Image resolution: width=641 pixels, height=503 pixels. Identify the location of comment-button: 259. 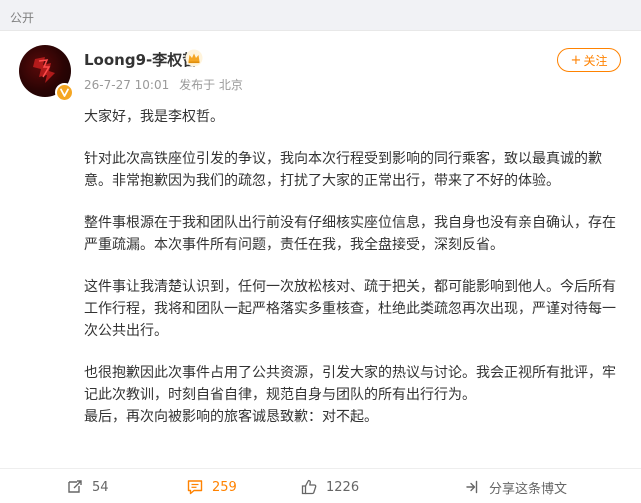
(211, 486).